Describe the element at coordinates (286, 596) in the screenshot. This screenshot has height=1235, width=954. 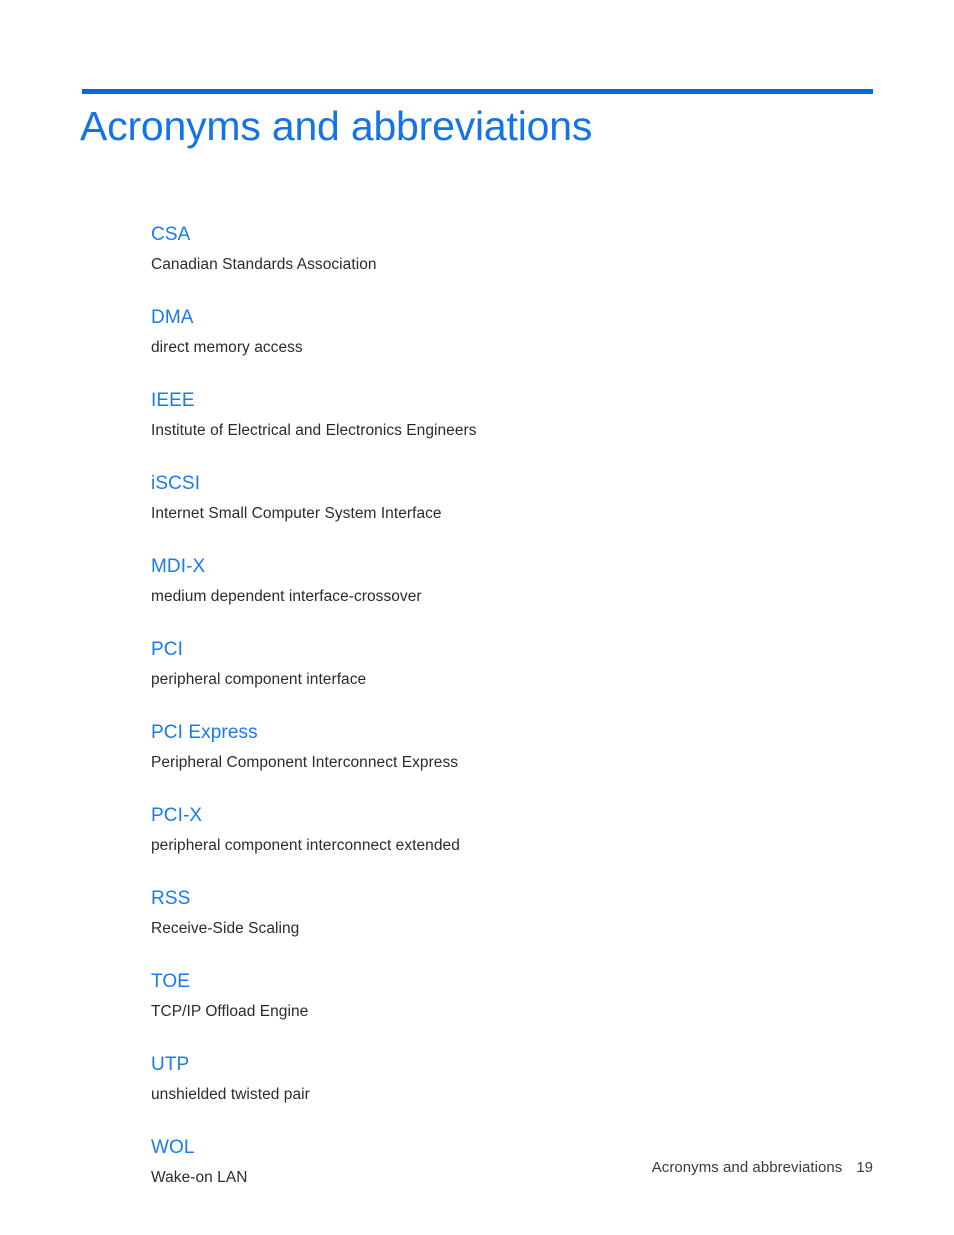
I see `glossary-definition: medium dependent interface-crossover` at that location.